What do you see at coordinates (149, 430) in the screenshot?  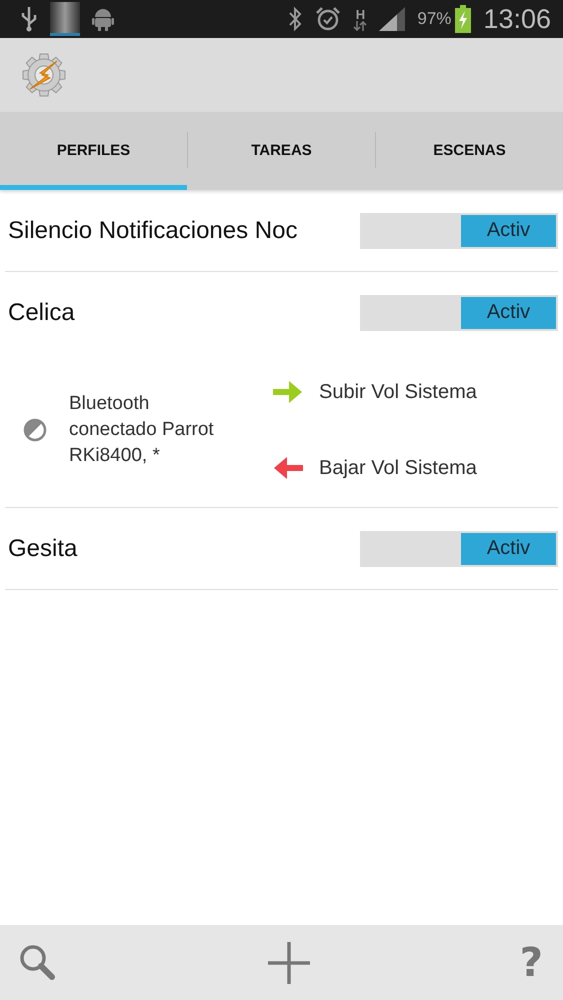 I see `context-label: Bluetooth conectado Parrot RKi8400, *` at bounding box center [149, 430].